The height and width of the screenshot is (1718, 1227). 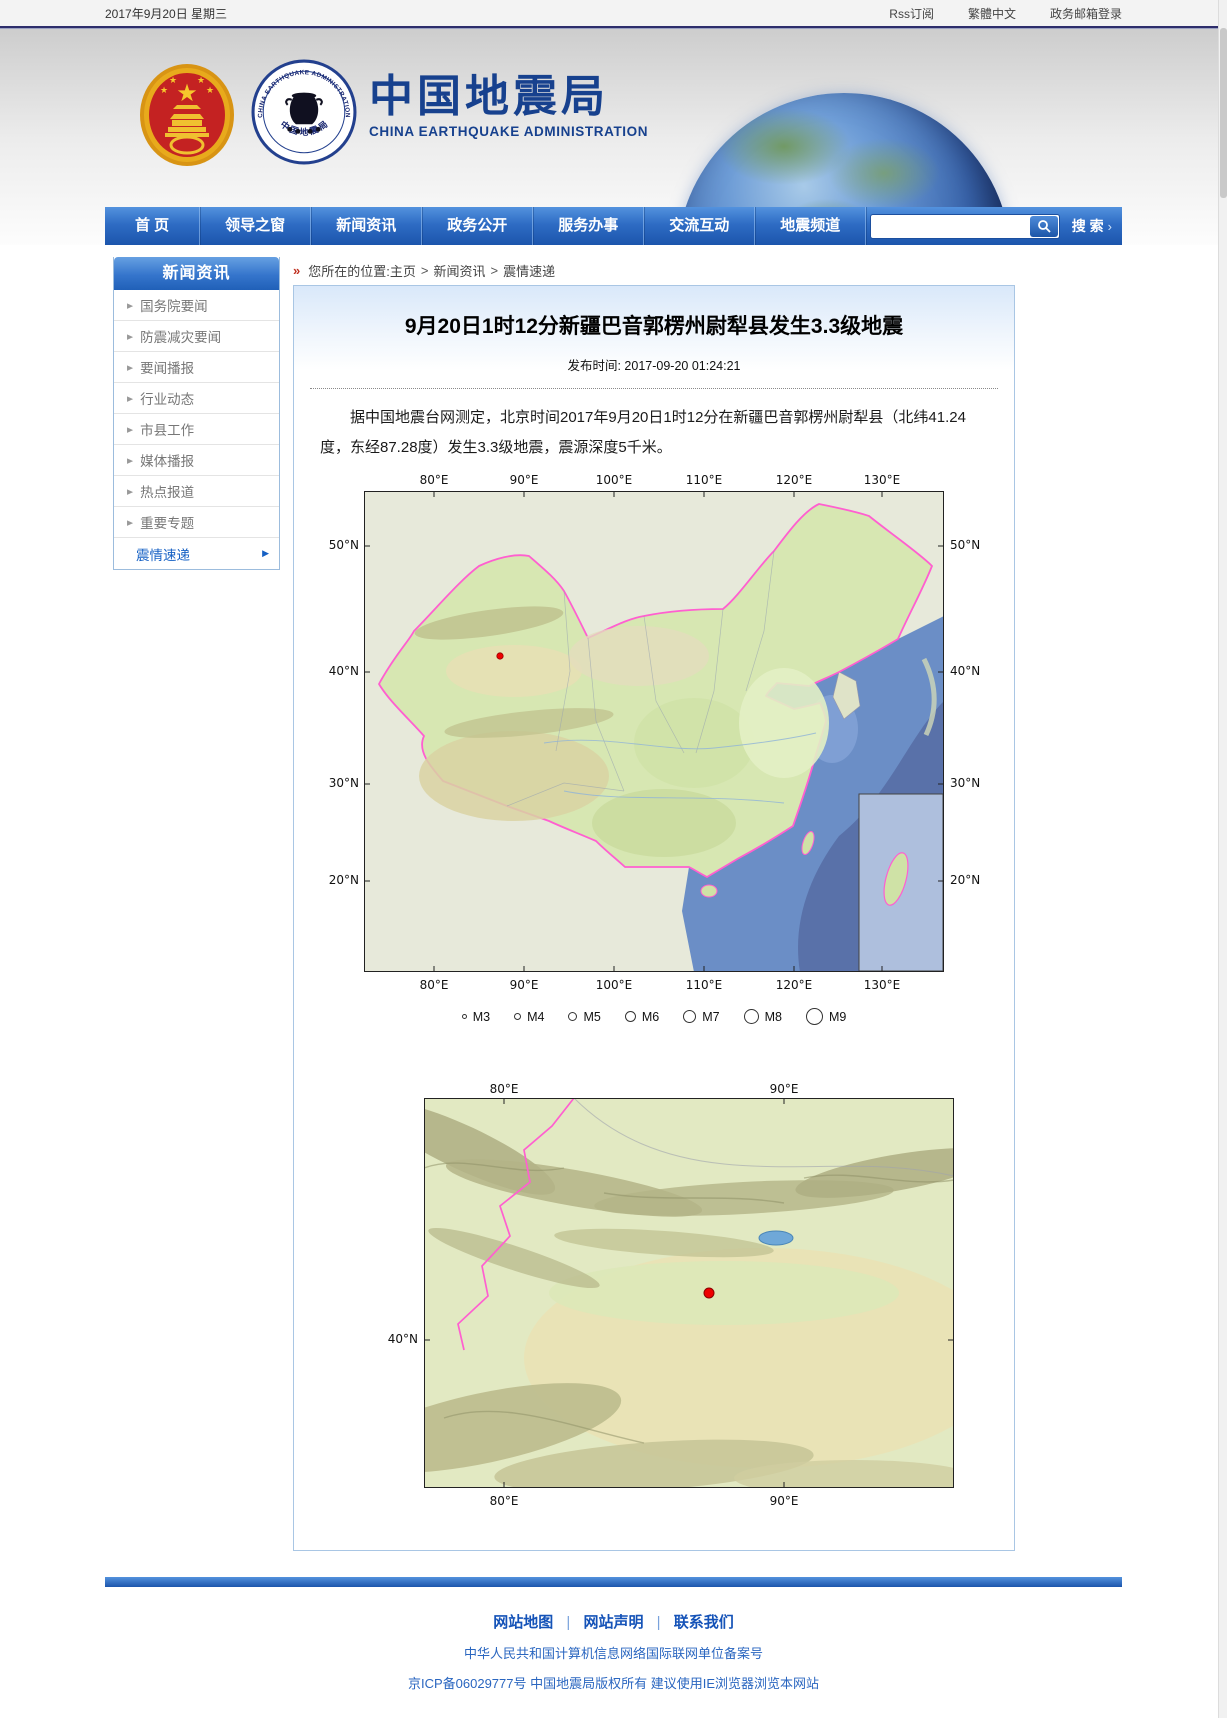 What do you see at coordinates (1086, 13) in the screenshot?
I see `gov-mail-login-link: 政务邮箱登录` at bounding box center [1086, 13].